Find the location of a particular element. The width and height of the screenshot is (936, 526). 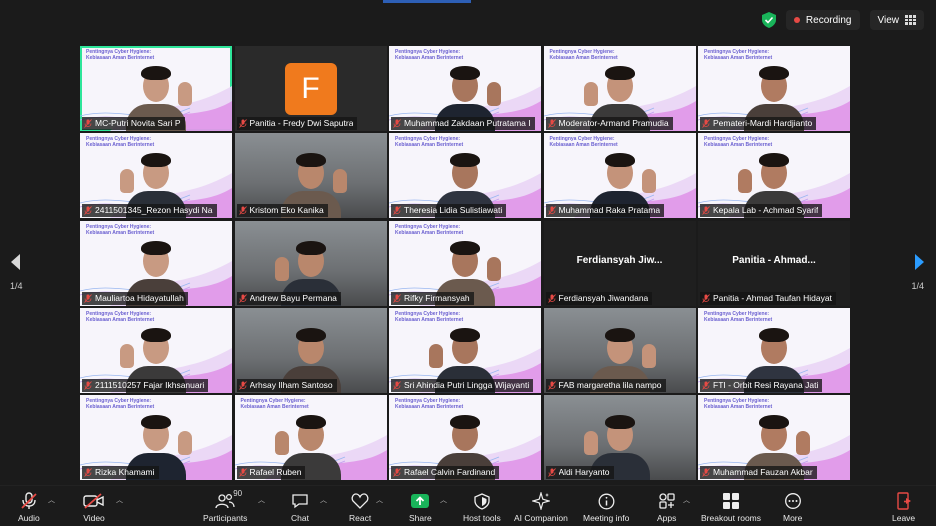

react-options-chevron-icon: ︿ is located at coordinates (379, 500).